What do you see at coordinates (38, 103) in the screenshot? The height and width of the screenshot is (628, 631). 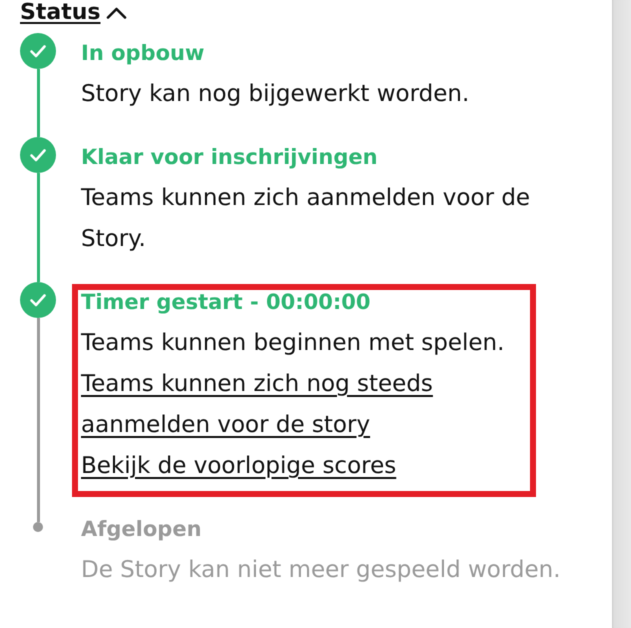 I see `timeline-connector` at bounding box center [38, 103].